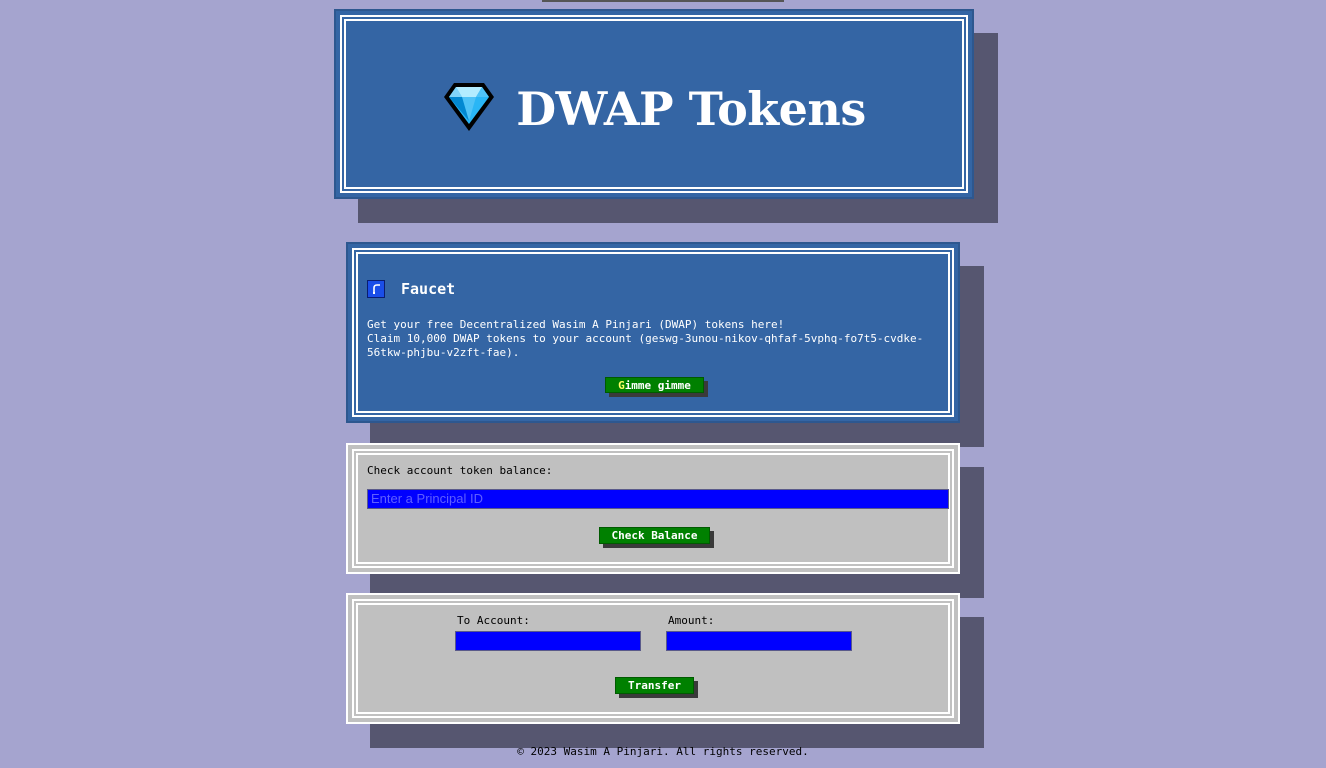  Describe the element at coordinates (548, 641) in the screenshot. I see `to-account-input` at that location.